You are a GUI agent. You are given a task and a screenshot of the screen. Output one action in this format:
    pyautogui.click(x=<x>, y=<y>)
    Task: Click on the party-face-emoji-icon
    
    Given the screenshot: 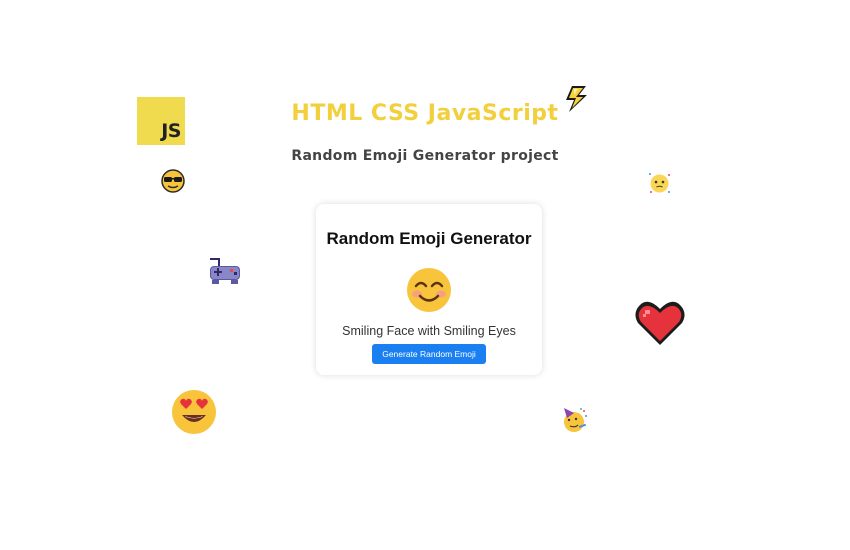 What is the action you would take?
    pyautogui.click(x=575, y=420)
    